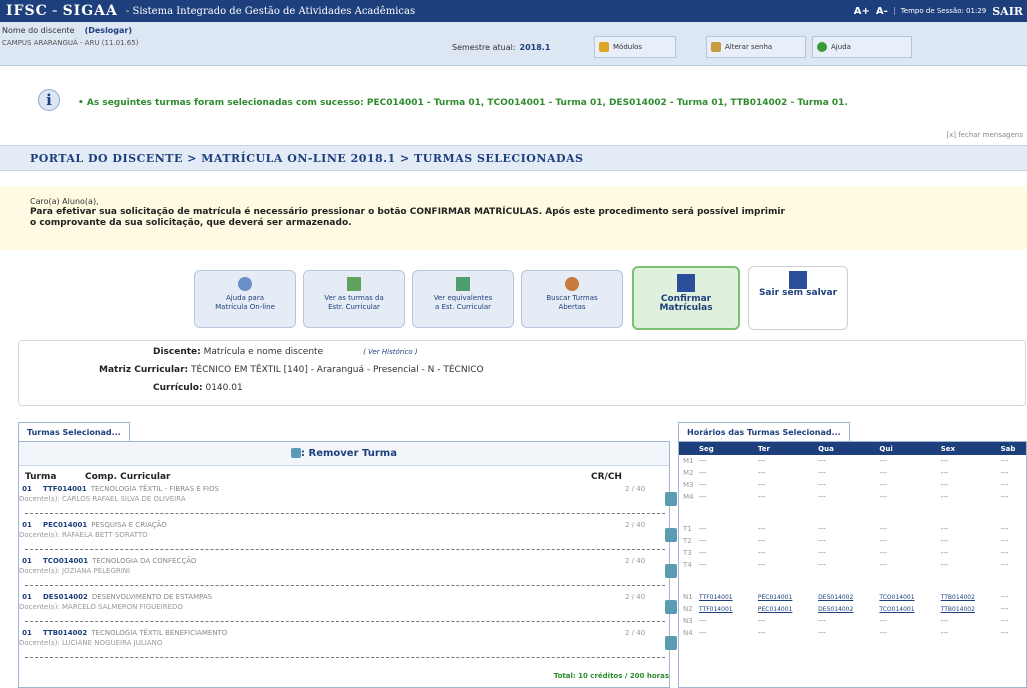  Describe the element at coordinates (349, 453) in the screenshot. I see `remove-label: : Remover Turma` at that location.